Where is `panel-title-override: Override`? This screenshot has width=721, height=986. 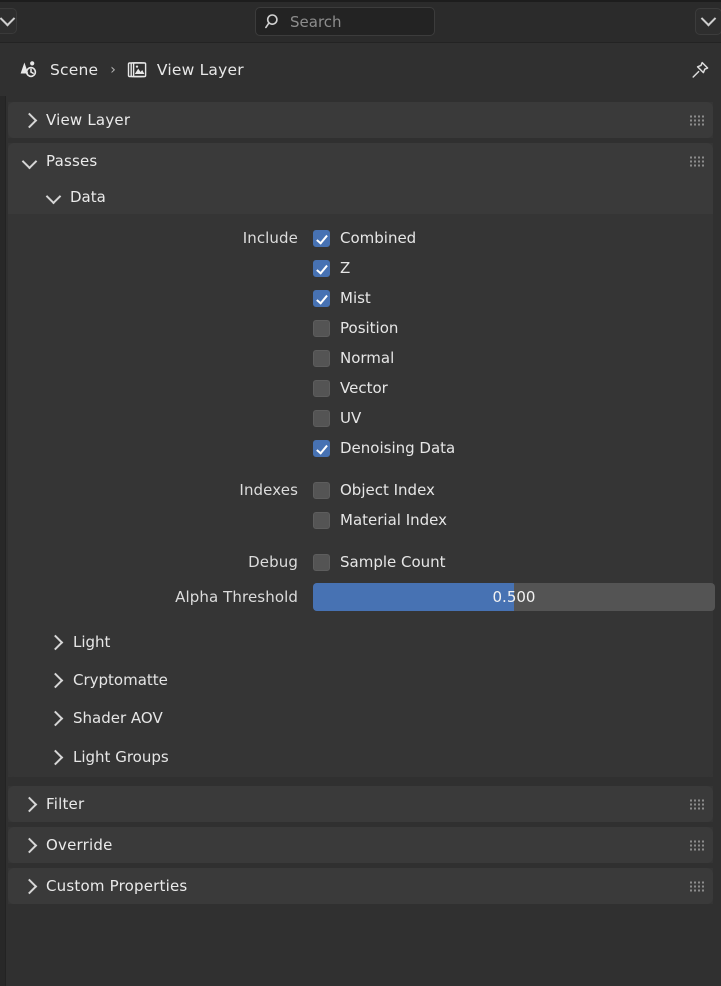 panel-title-override: Override is located at coordinates (79, 845).